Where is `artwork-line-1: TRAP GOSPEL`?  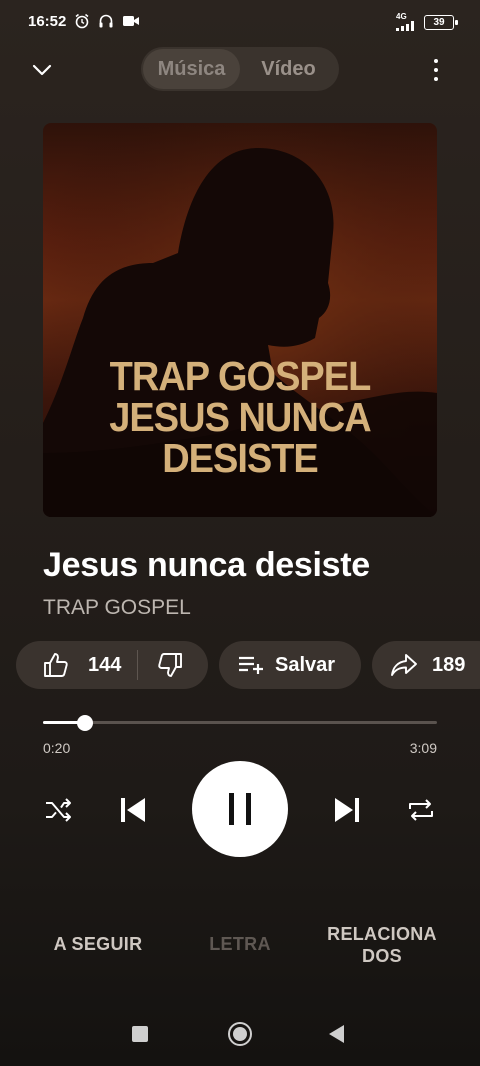 artwork-line-1: TRAP GOSPEL is located at coordinates (240, 377).